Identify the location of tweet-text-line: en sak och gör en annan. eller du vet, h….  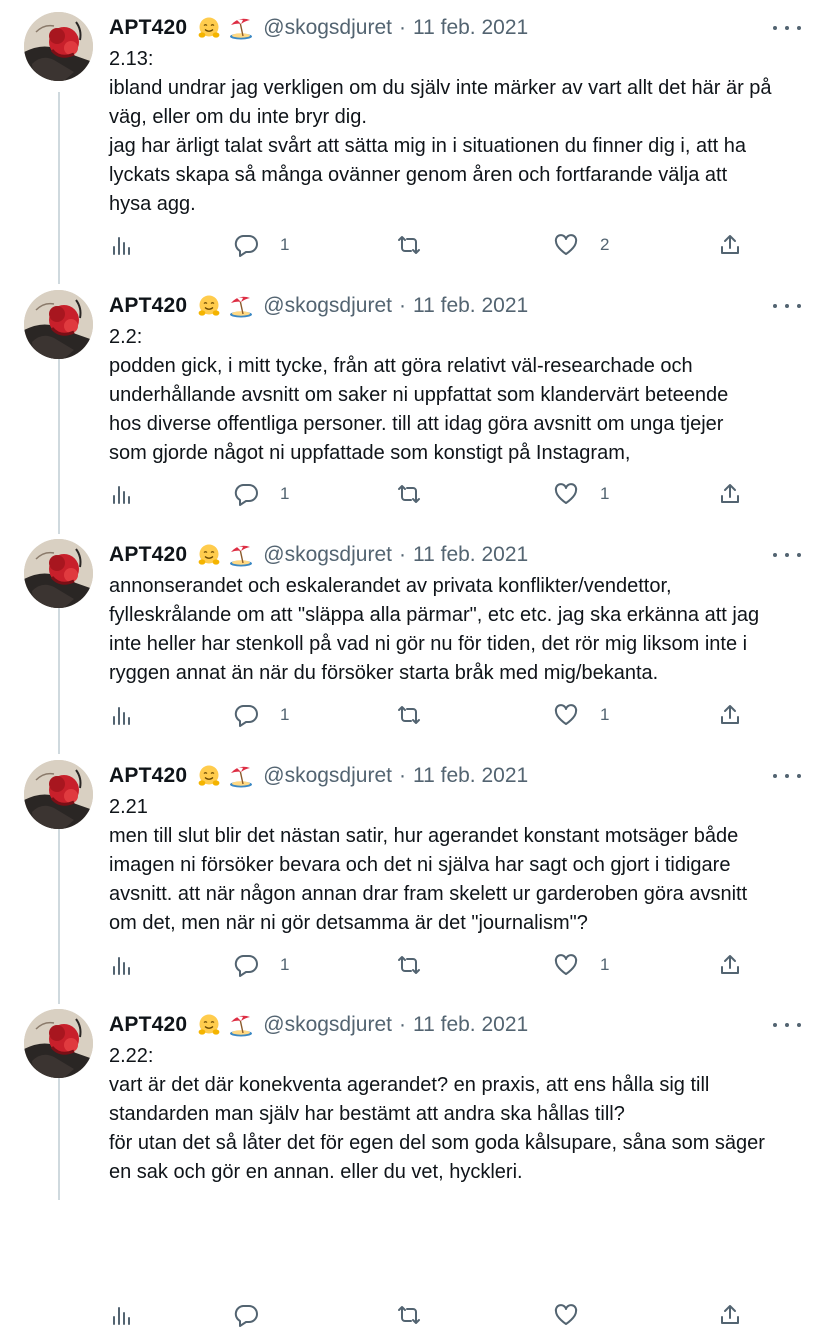
(316, 1172).